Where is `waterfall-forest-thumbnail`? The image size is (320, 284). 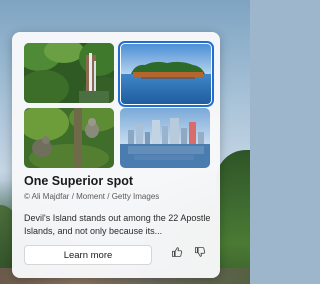 waterfall-forest-thumbnail is located at coordinates (69, 73).